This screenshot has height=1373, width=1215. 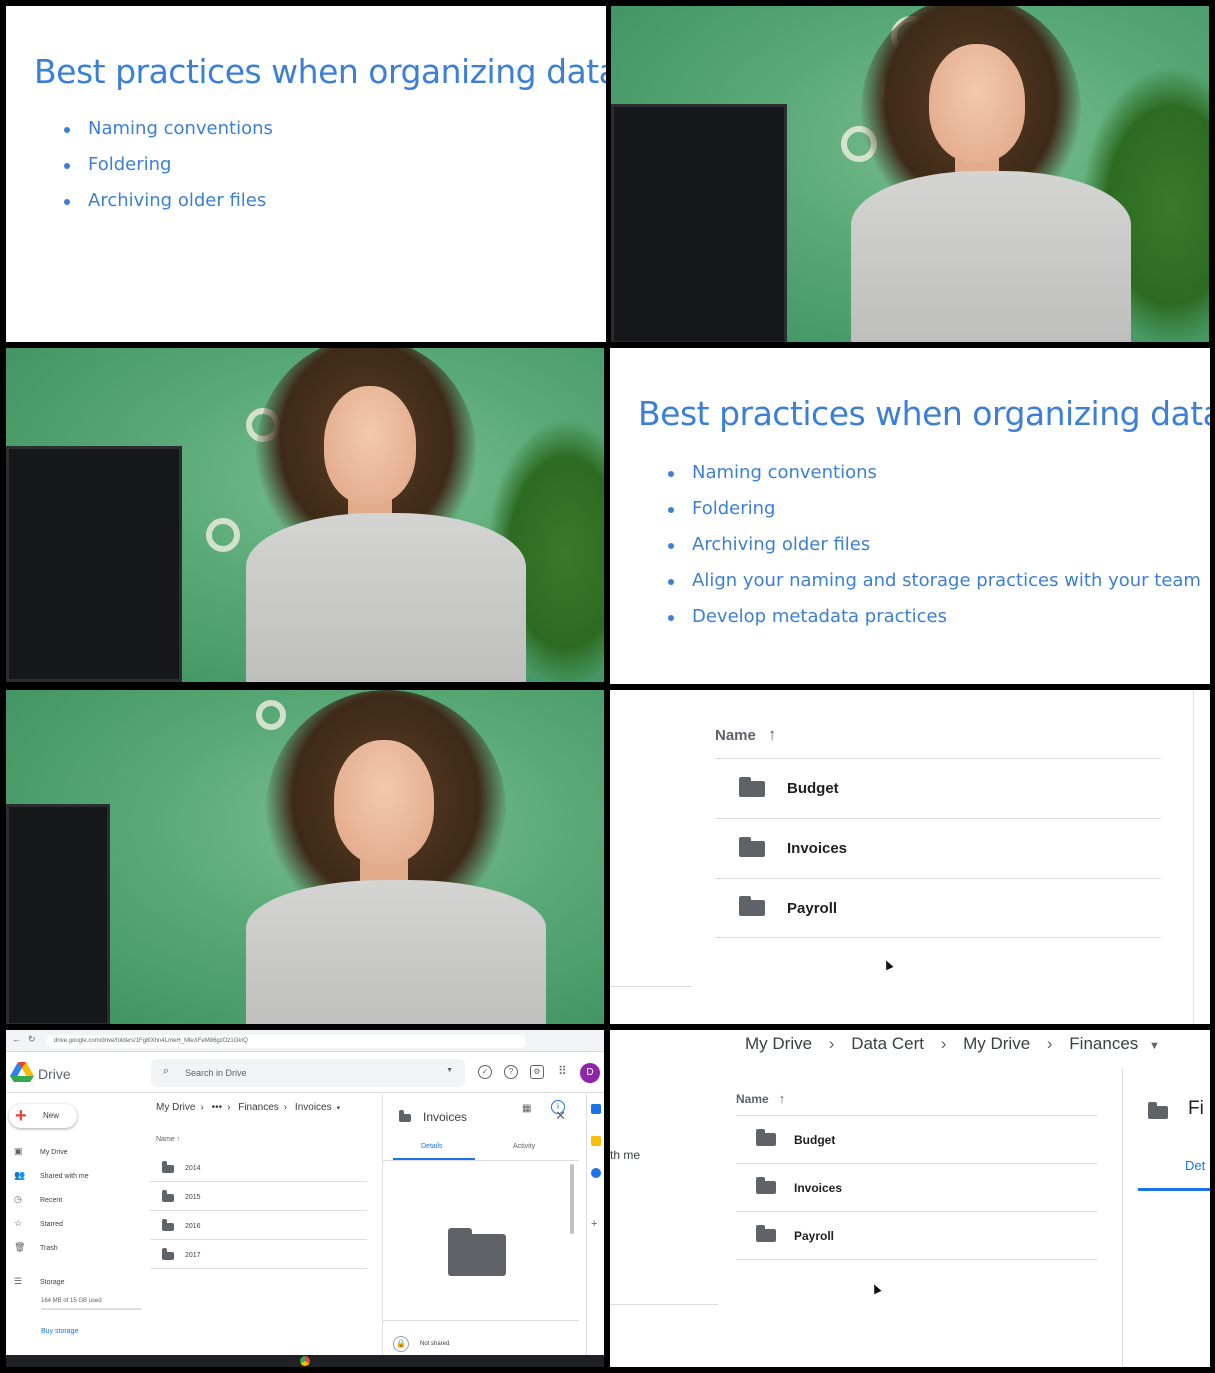 I want to click on folder-row: 2017, so click(x=258, y=1255).